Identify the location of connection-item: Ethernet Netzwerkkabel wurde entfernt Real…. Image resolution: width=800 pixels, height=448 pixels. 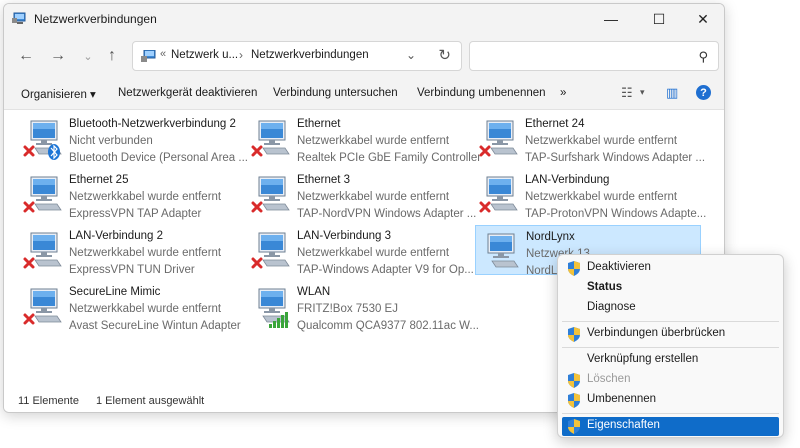
(364, 138).